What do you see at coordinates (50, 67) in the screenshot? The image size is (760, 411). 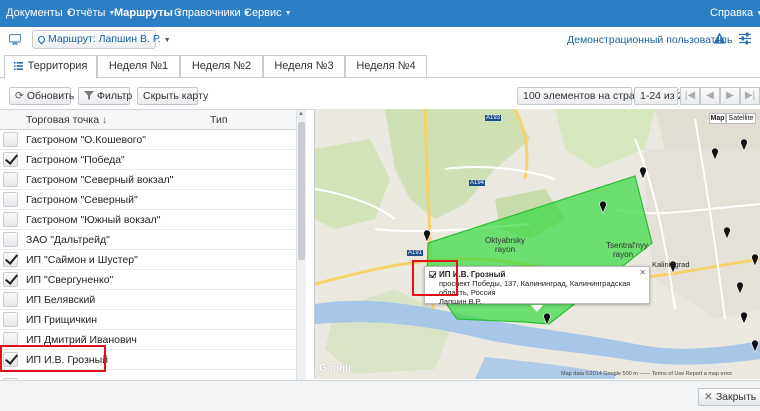 I see `tab-territory: Территория` at bounding box center [50, 67].